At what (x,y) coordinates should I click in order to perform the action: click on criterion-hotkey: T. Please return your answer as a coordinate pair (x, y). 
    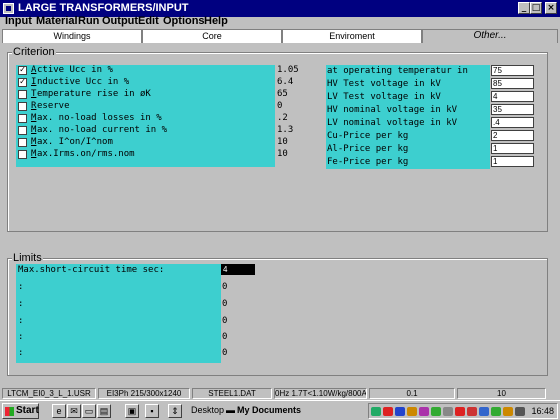
    Looking at the image, I should click on (34, 94).